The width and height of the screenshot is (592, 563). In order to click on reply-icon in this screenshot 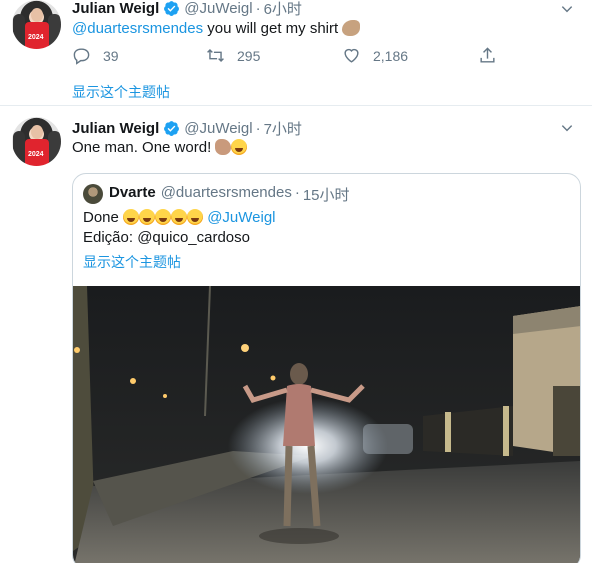, I will do `click(81, 56)`.